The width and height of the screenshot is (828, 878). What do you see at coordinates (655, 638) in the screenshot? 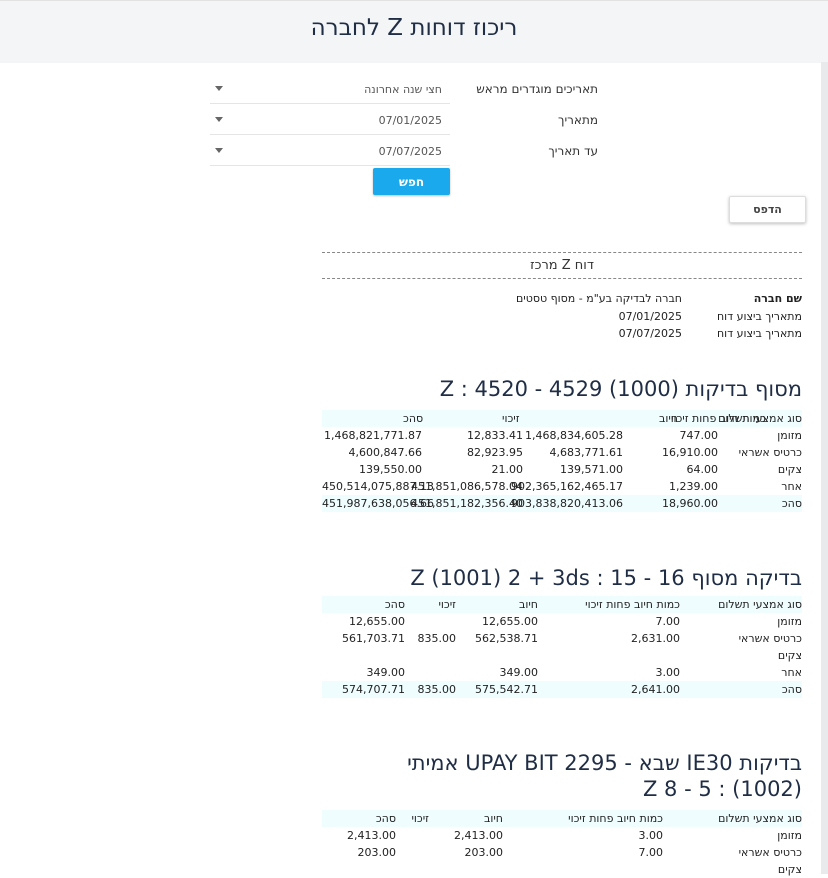
I see `cell: 2,631.00` at bounding box center [655, 638].